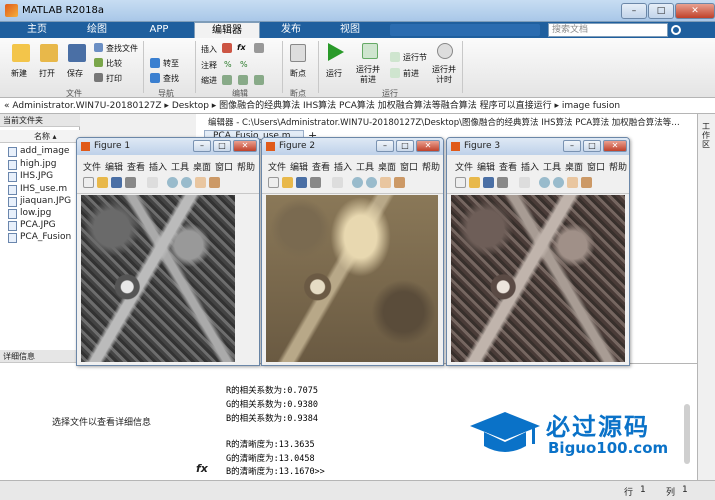 This screenshot has width=715, height=500. I want to click on tab-editor: 编辑器, so click(227, 30).